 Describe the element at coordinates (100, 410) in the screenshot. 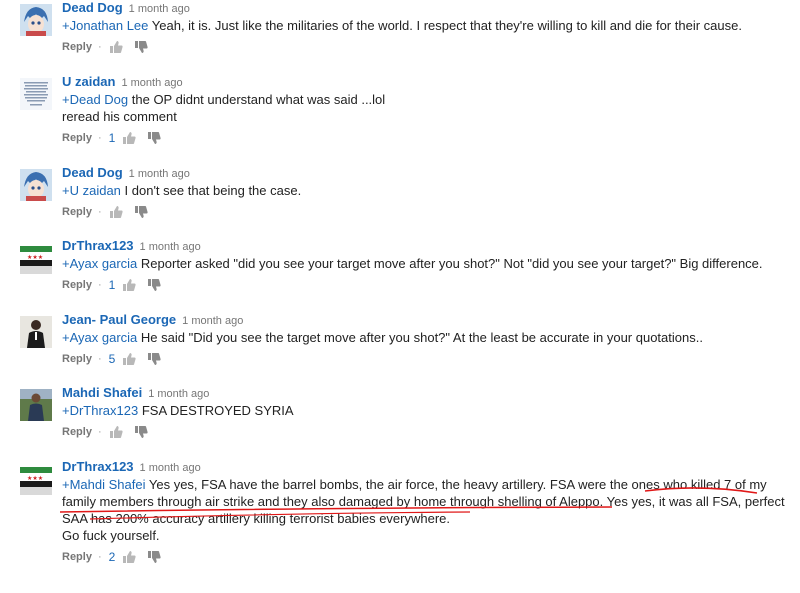

I see `mention-link: +DrThrax123` at that location.